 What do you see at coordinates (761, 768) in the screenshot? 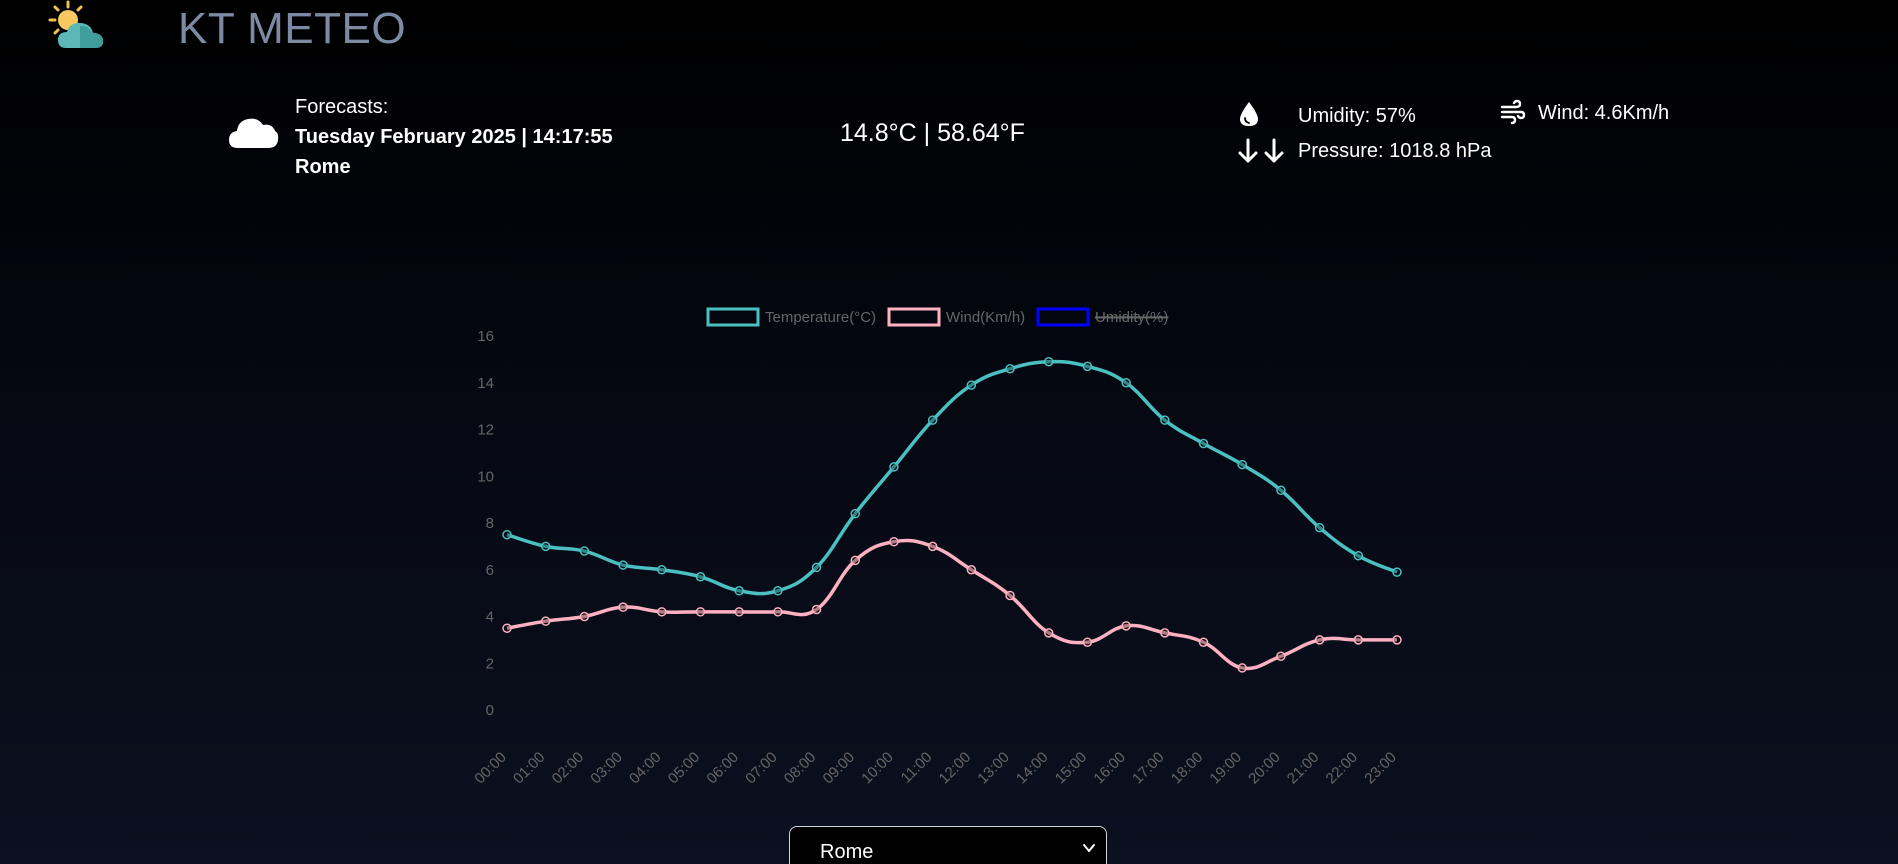
I see `x-tick-label: 07:00` at bounding box center [761, 768].